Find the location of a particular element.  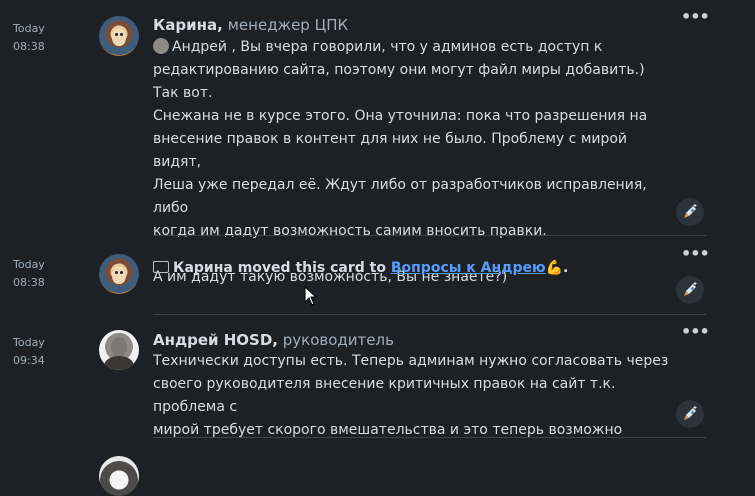

timestamp: Today 09:34 is located at coordinates (29, 351).